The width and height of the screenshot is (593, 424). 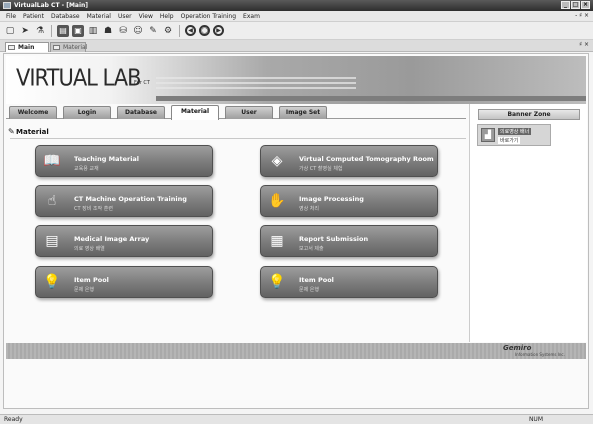 I want to click on book-icon: 📖, so click(x=52, y=161).